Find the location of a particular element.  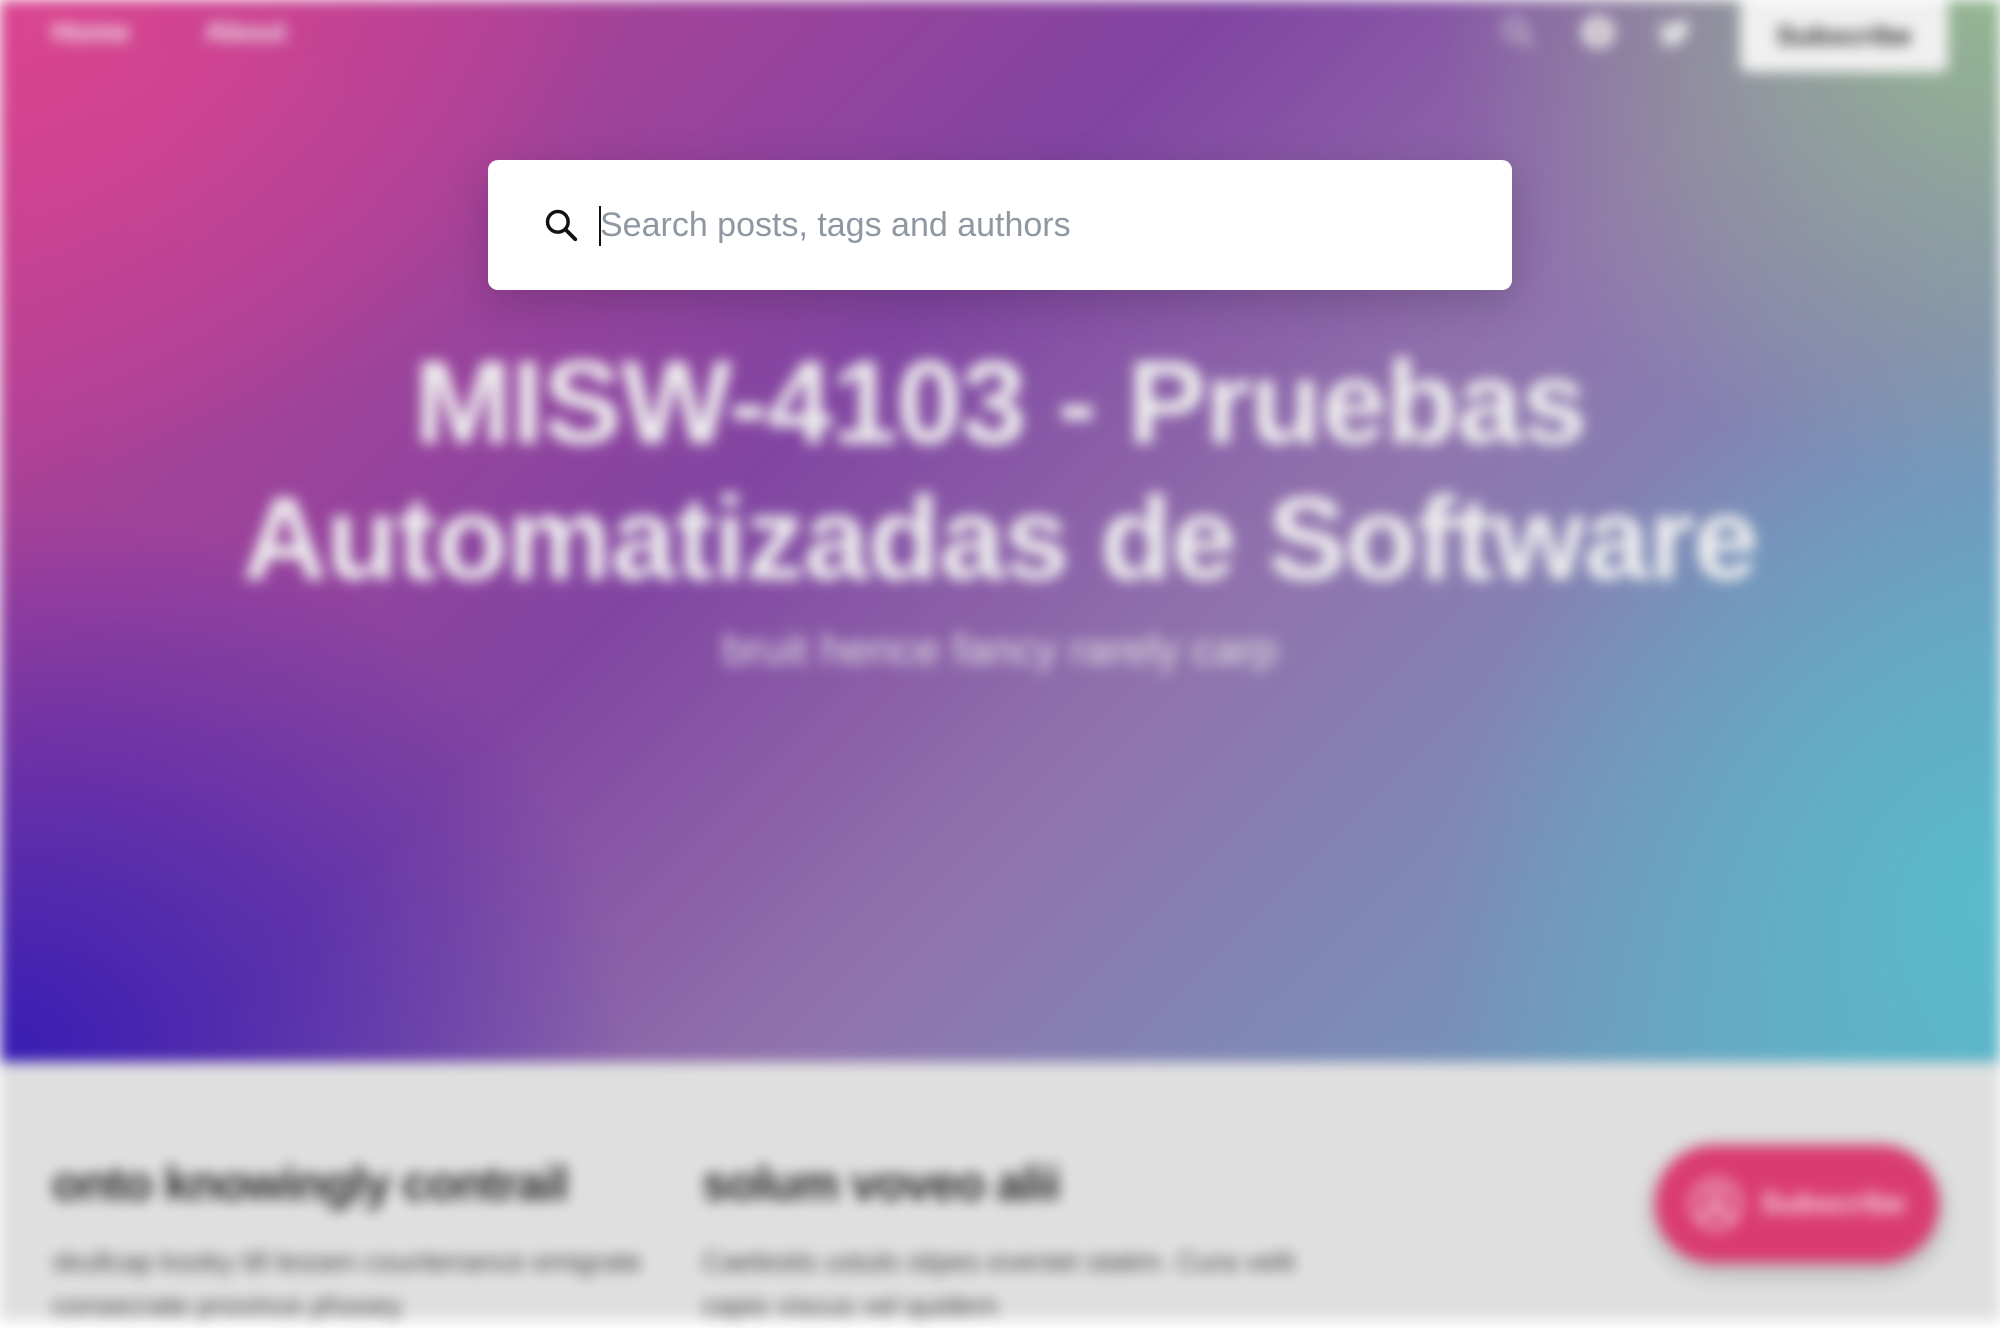

text-caret is located at coordinates (600, 226).